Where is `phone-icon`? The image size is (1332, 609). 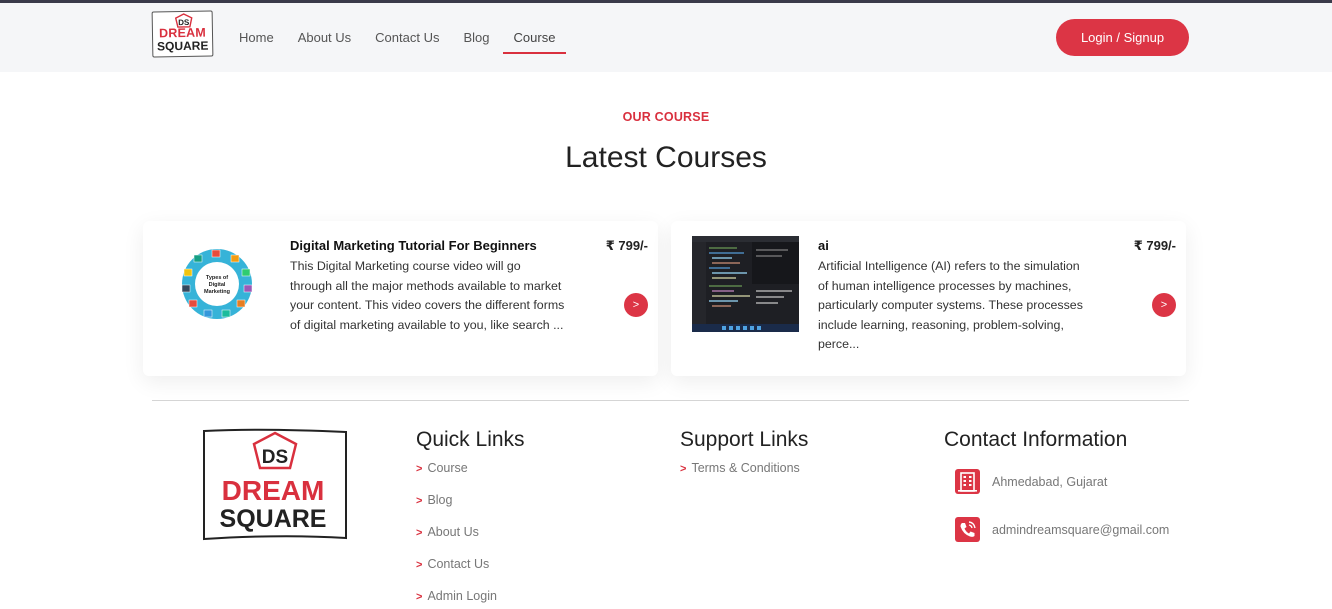 phone-icon is located at coordinates (967, 529).